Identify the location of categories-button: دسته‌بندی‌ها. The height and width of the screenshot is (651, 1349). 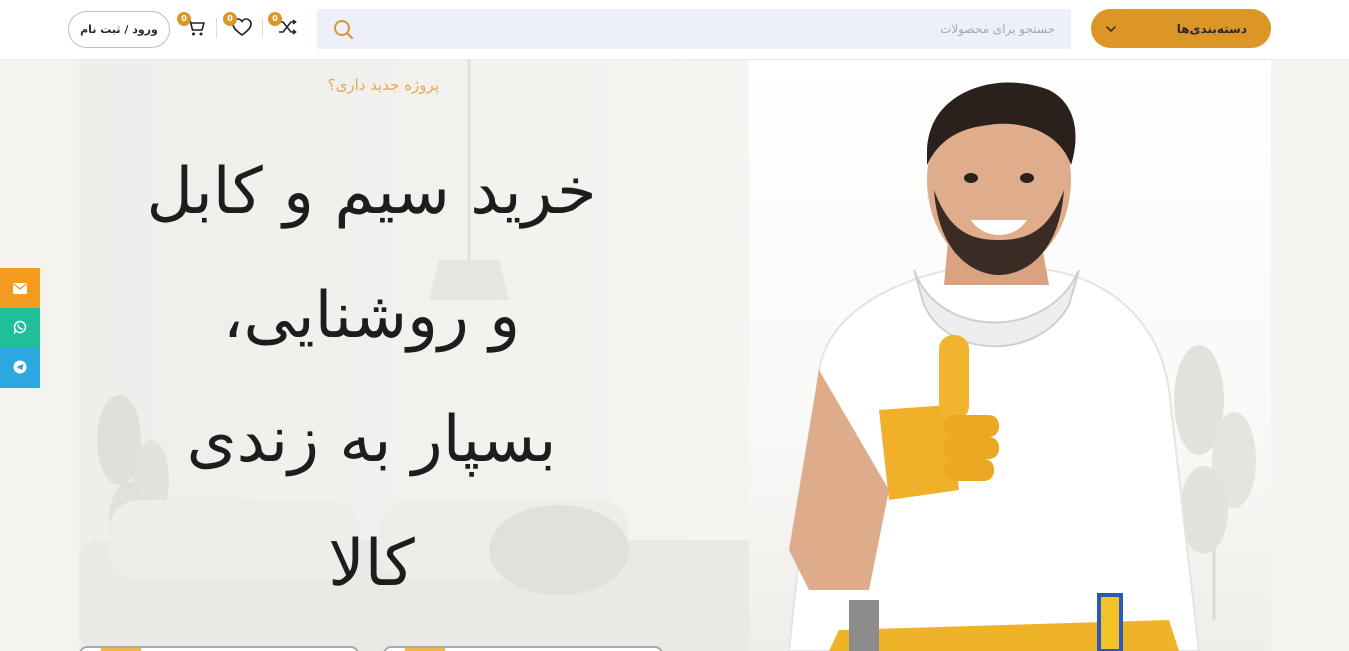
(1181, 28).